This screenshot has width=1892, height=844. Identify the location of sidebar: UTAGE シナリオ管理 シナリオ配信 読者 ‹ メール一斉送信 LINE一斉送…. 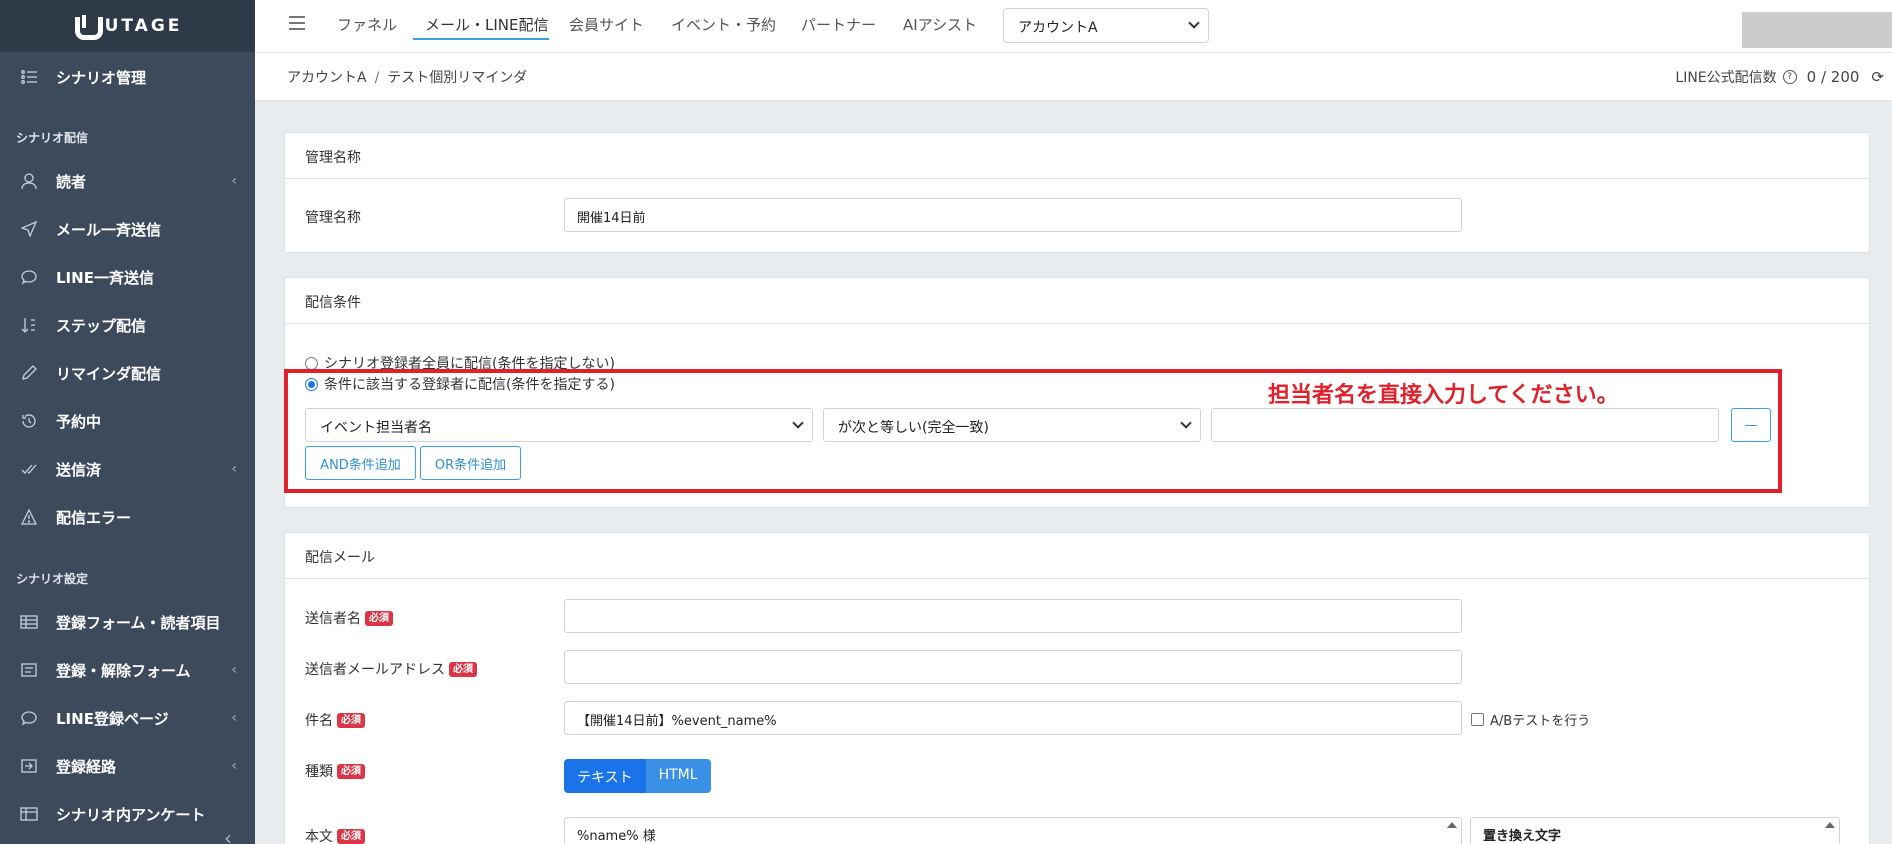
(127, 422).